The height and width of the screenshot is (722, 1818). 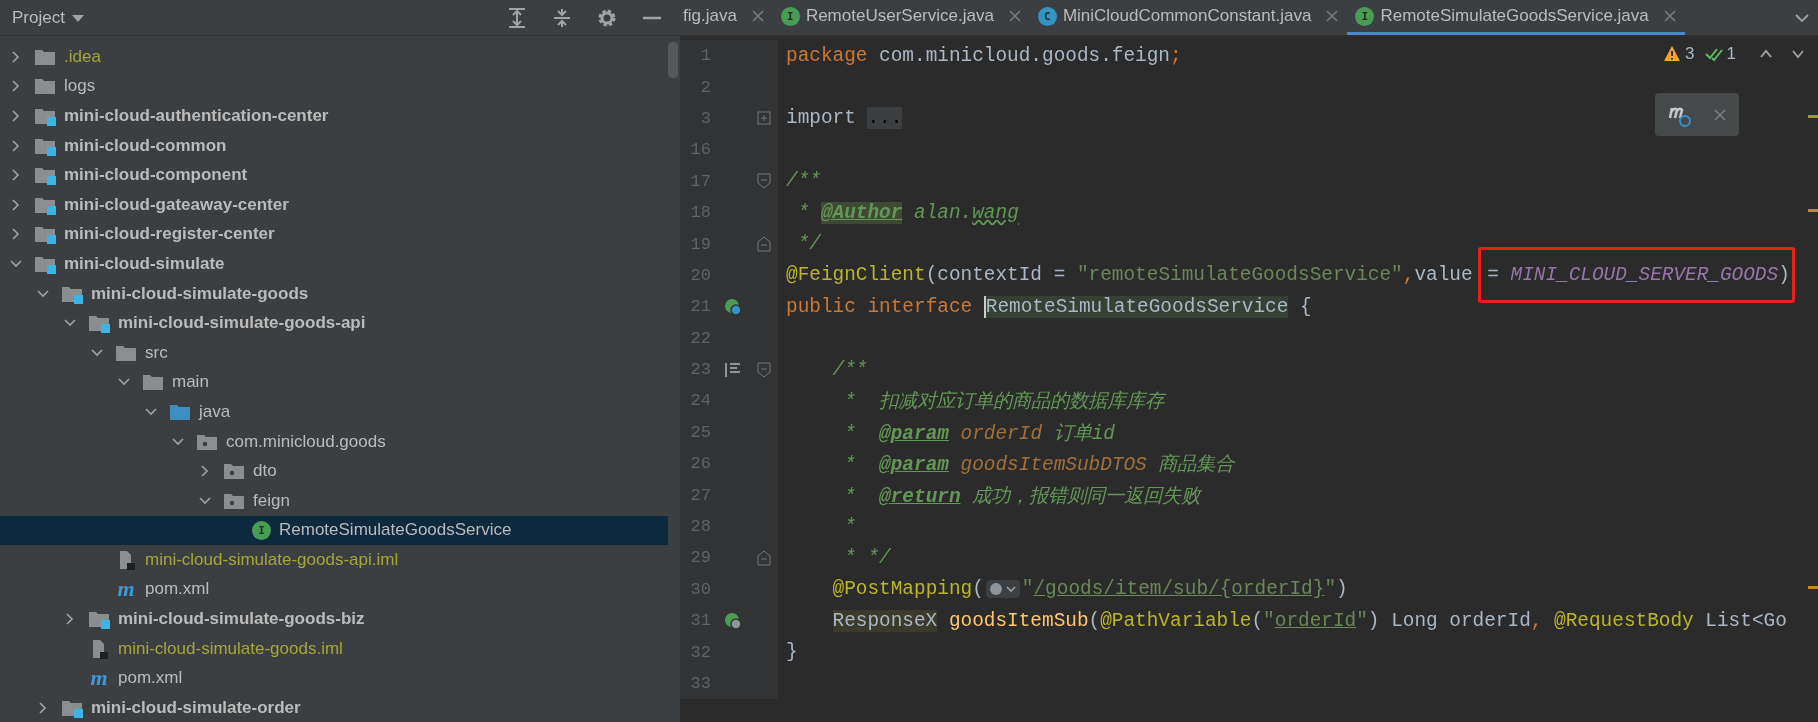 I want to click on interface-icon: I, so click(x=261, y=530).